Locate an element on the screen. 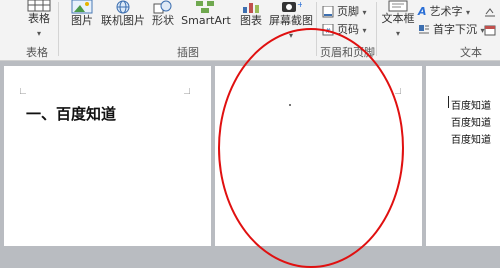  wordart-label: 艺术字 is located at coordinates (446, 11).